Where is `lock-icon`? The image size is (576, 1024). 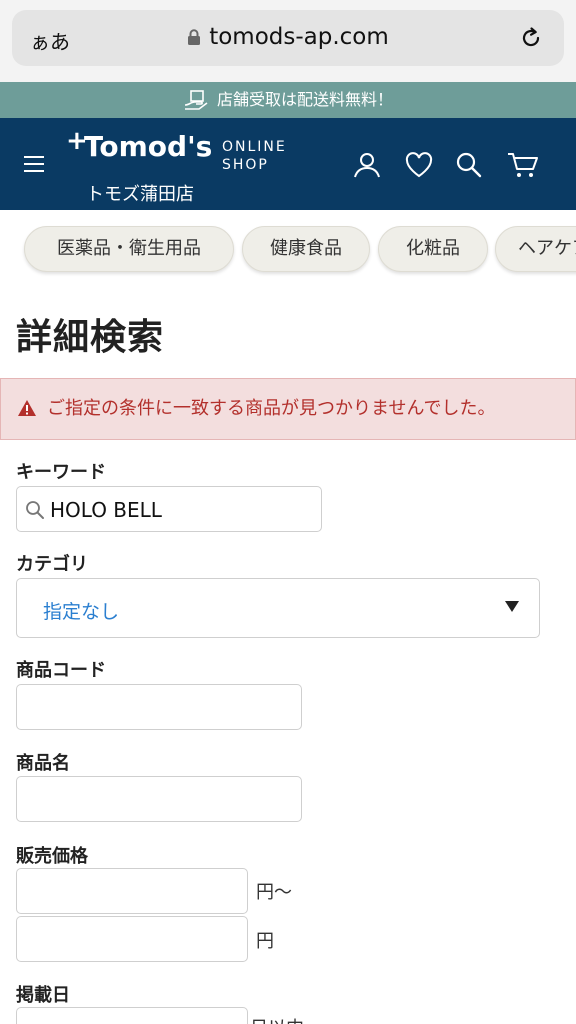
lock-icon is located at coordinates (194, 37).